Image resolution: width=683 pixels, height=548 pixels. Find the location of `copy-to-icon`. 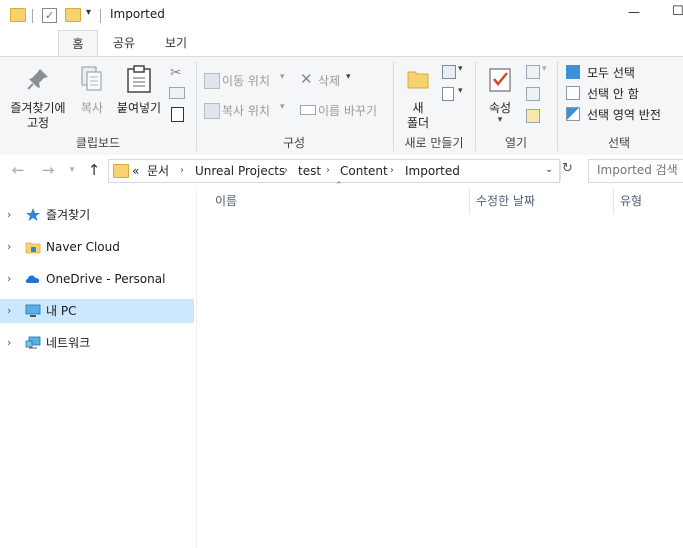

copy-to-icon is located at coordinates (212, 111).